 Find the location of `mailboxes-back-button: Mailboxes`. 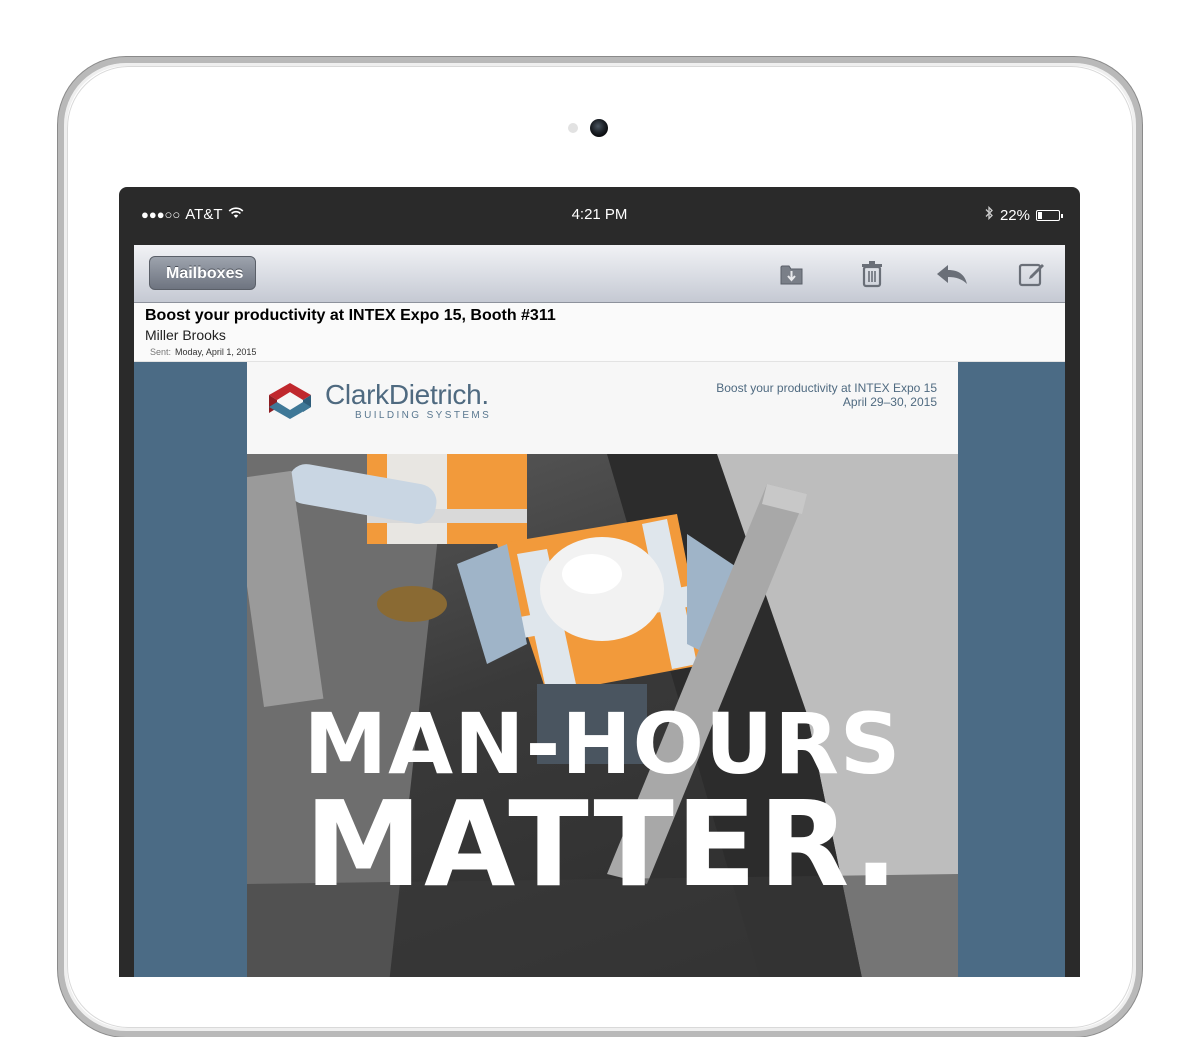

mailboxes-back-button: Mailboxes is located at coordinates (203, 273).